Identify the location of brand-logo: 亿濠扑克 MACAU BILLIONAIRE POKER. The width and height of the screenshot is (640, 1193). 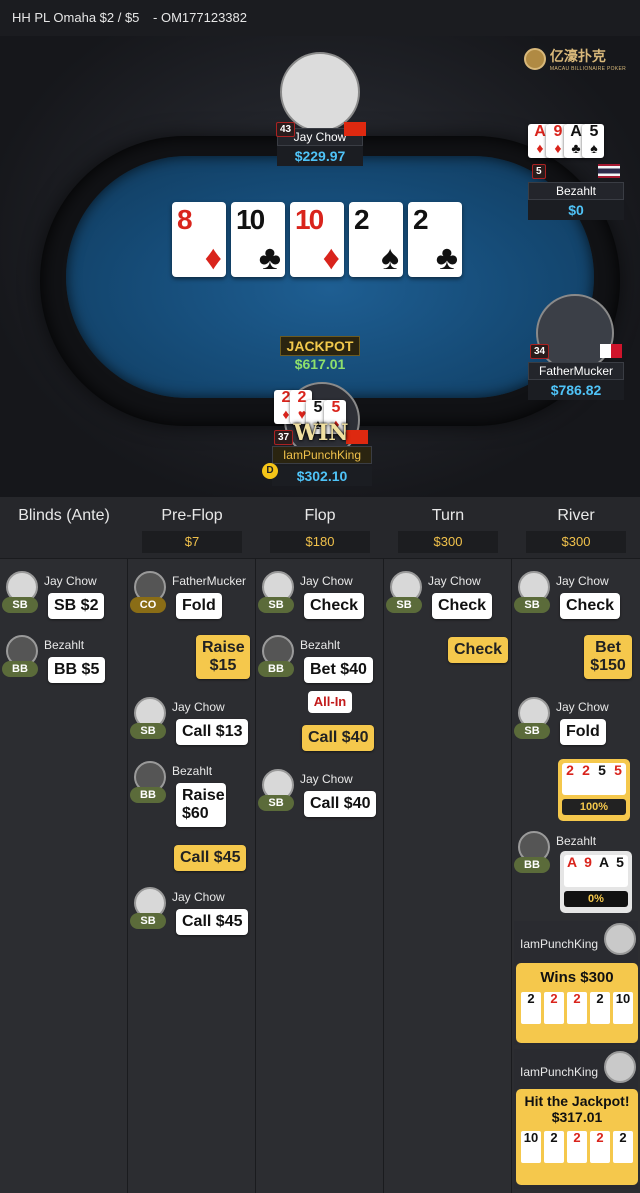
(574, 59).